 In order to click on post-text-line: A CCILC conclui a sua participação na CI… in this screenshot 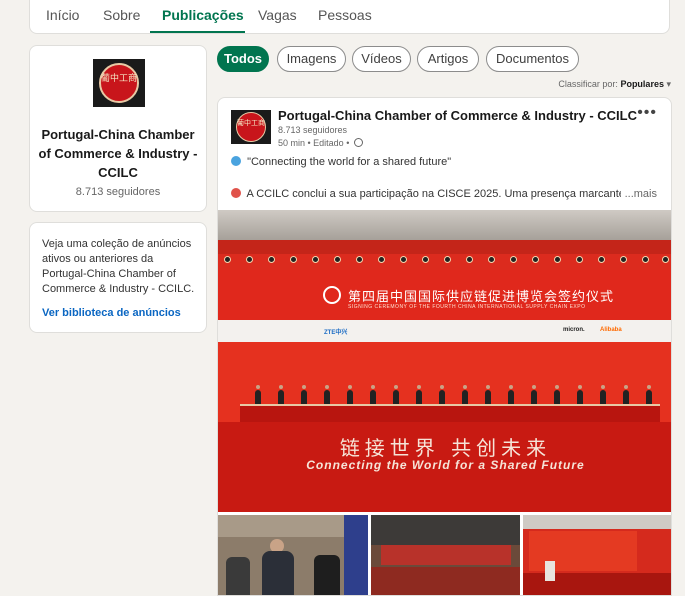, I will do `click(429, 194)`.